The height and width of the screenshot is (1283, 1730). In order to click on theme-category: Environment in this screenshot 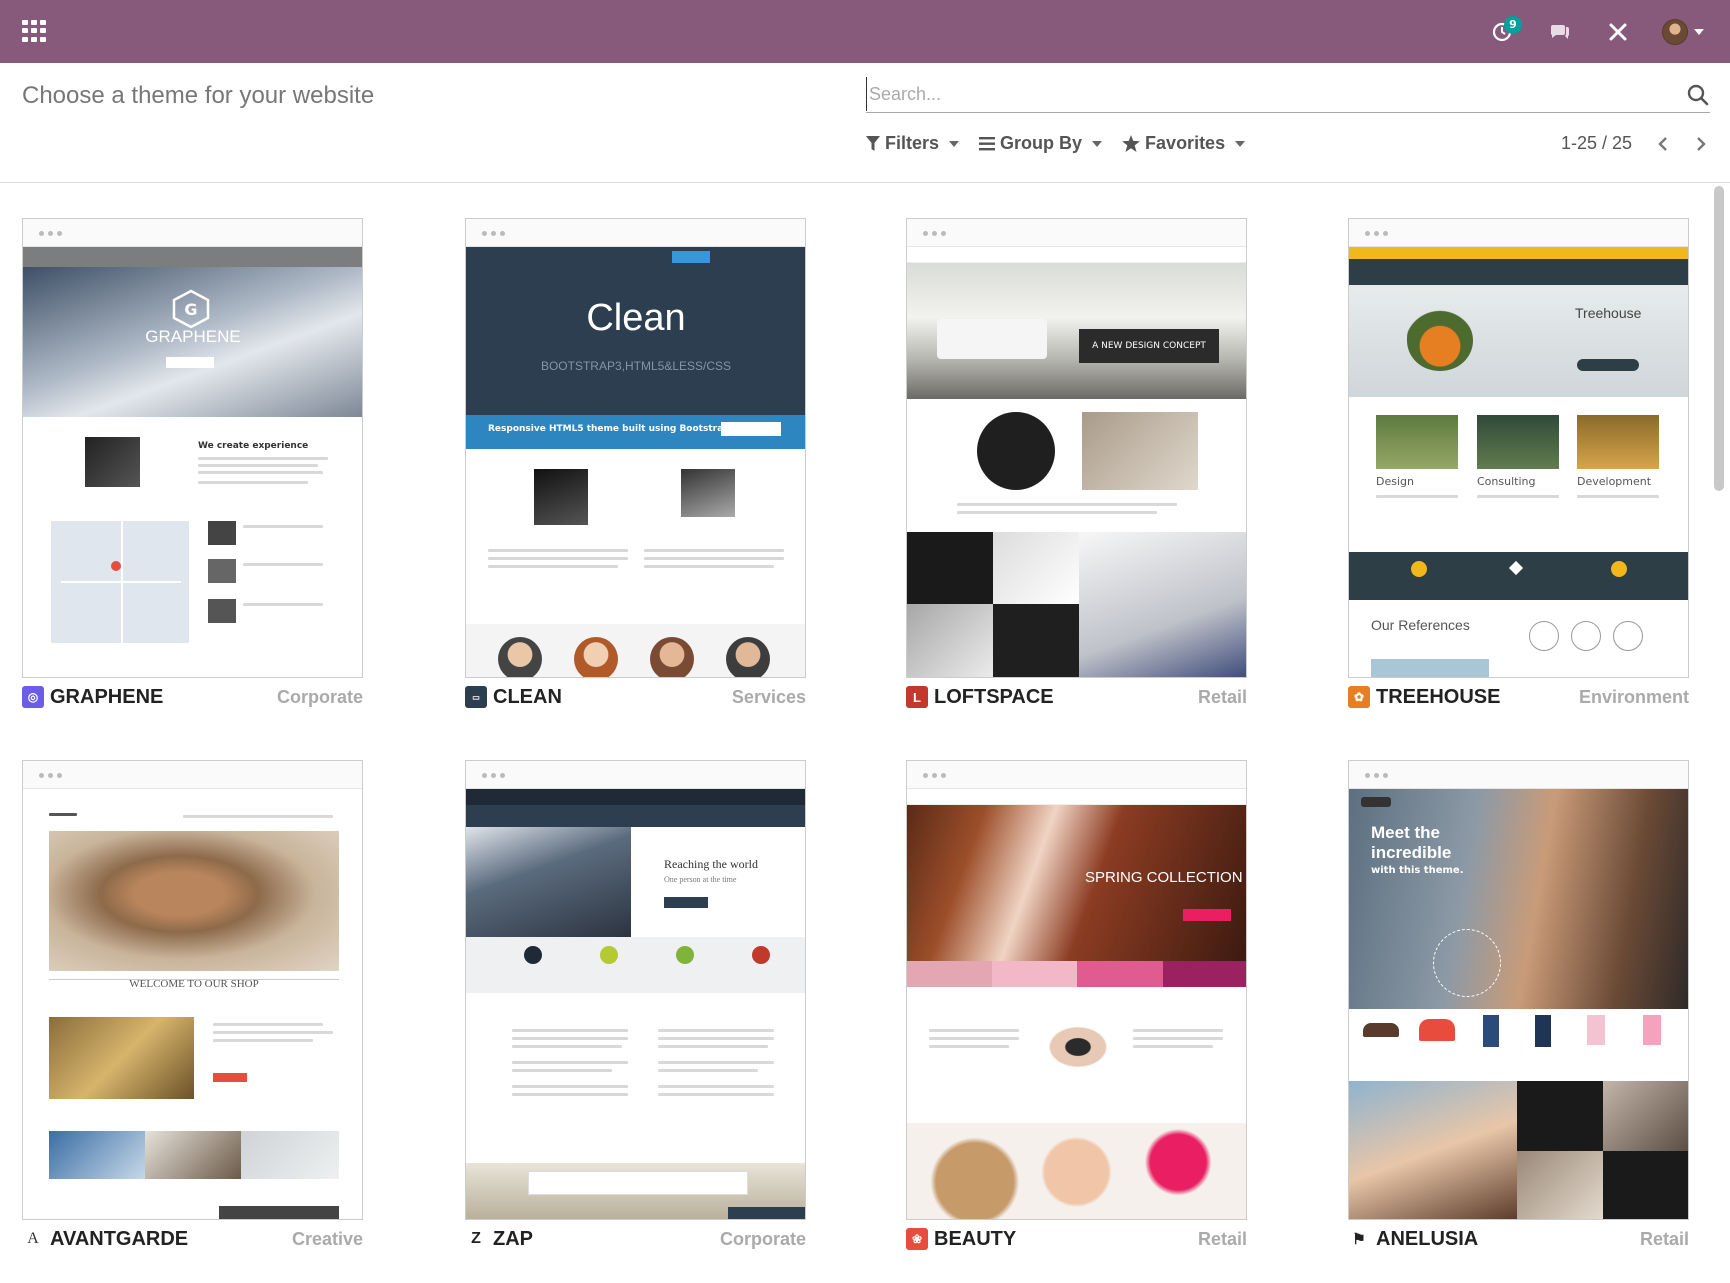, I will do `click(1633, 696)`.